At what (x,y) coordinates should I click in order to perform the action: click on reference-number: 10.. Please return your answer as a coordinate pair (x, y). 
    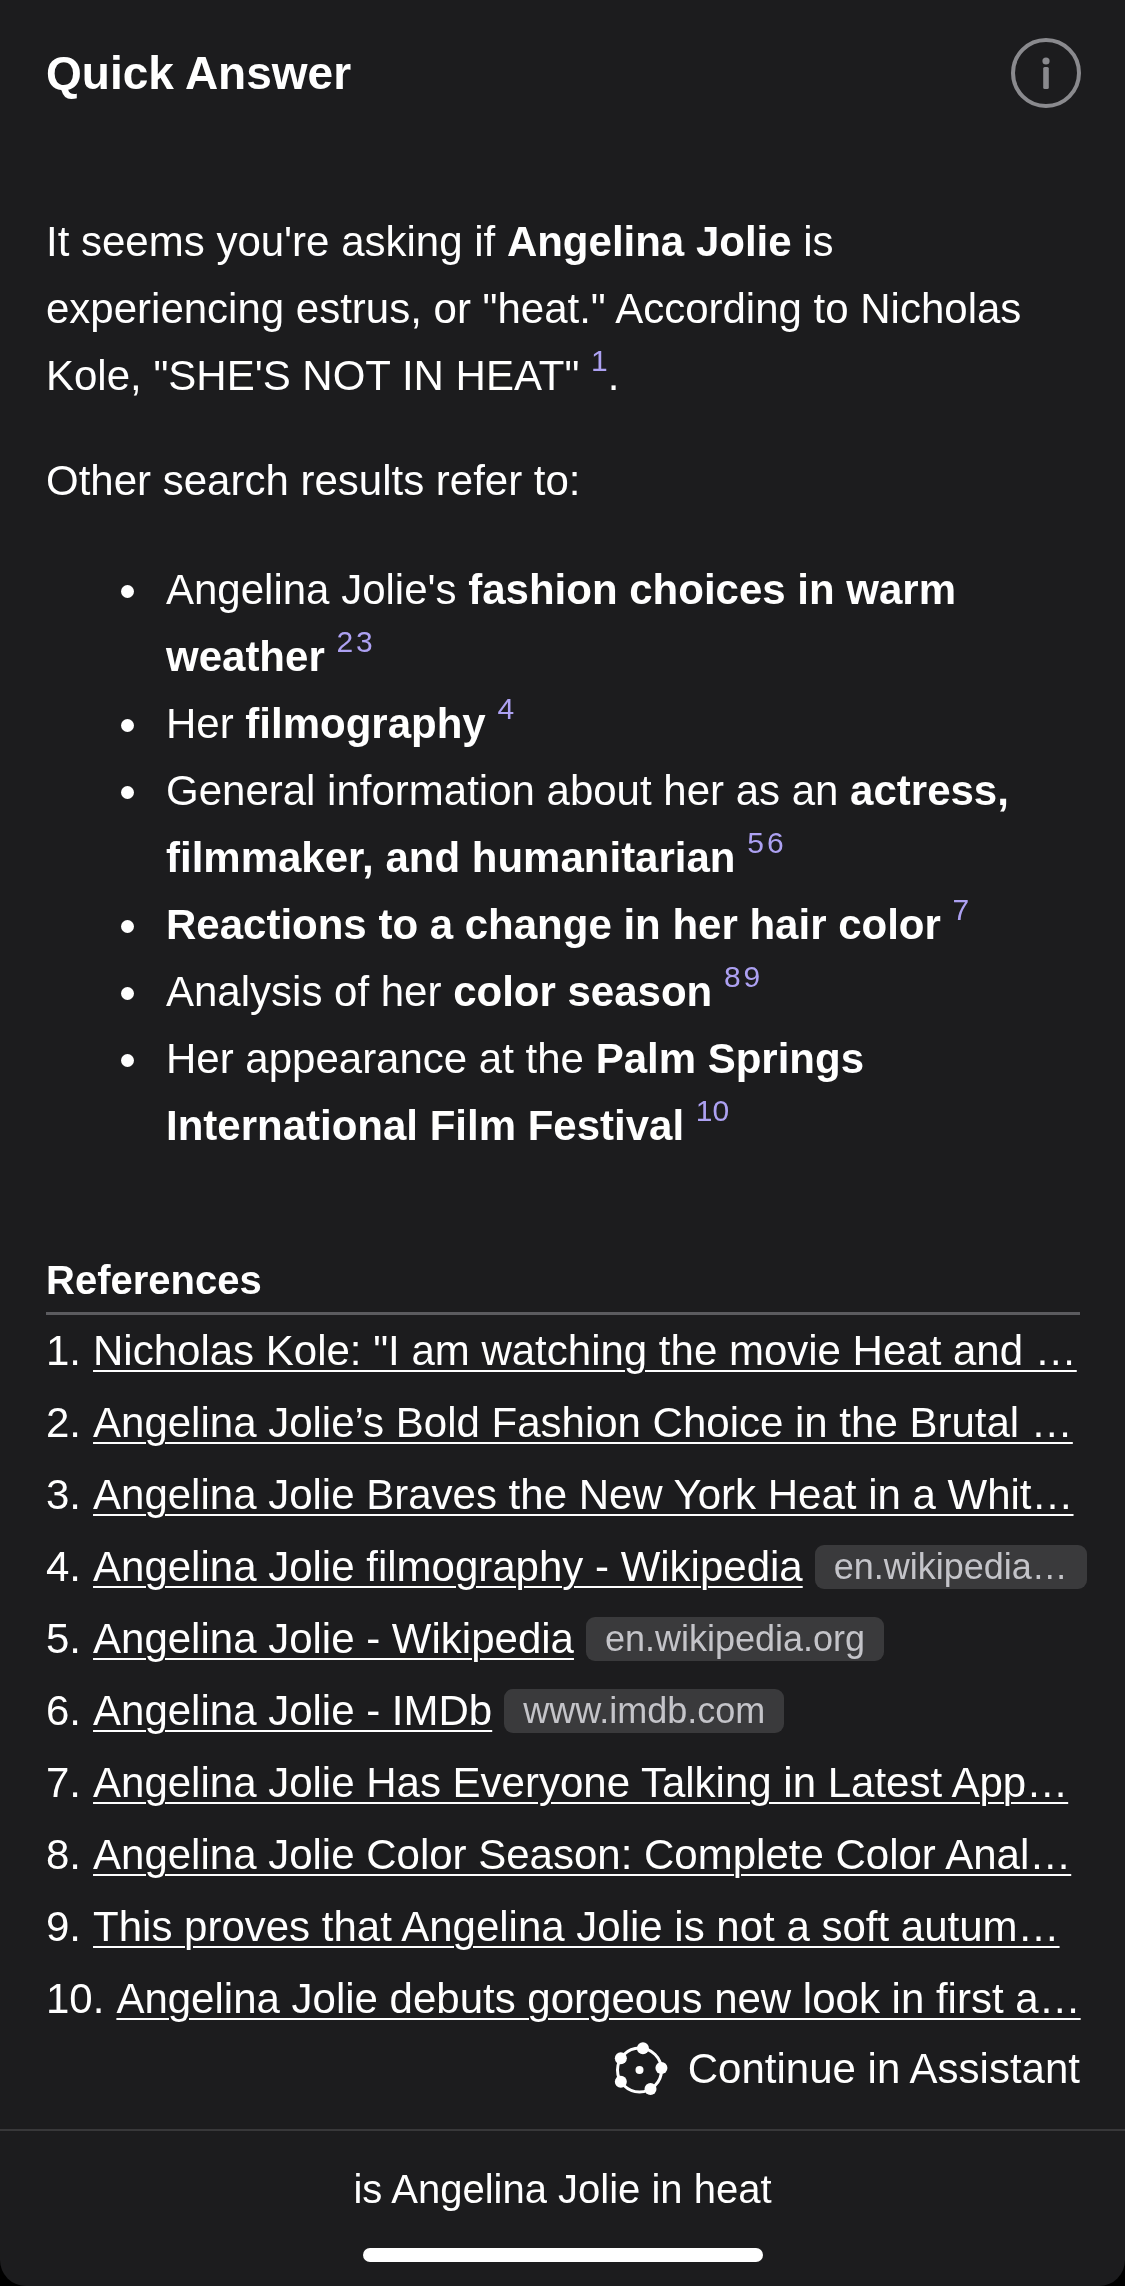
    Looking at the image, I should click on (75, 1999).